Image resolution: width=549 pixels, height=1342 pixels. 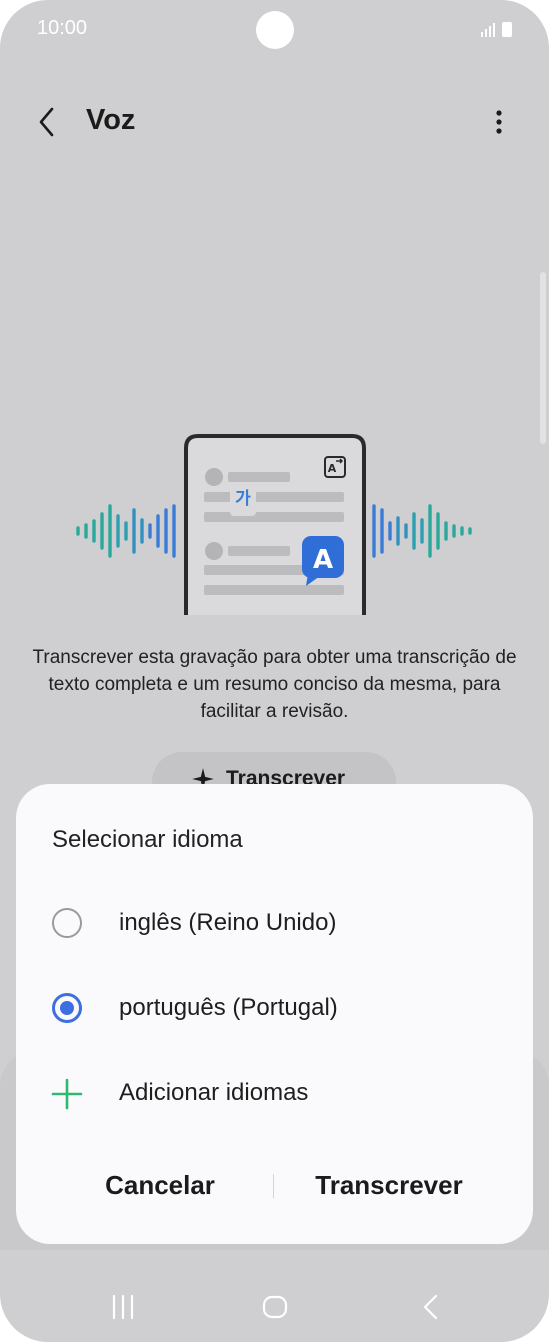 What do you see at coordinates (67, 1094) in the screenshot?
I see `plus-icon` at bounding box center [67, 1094].